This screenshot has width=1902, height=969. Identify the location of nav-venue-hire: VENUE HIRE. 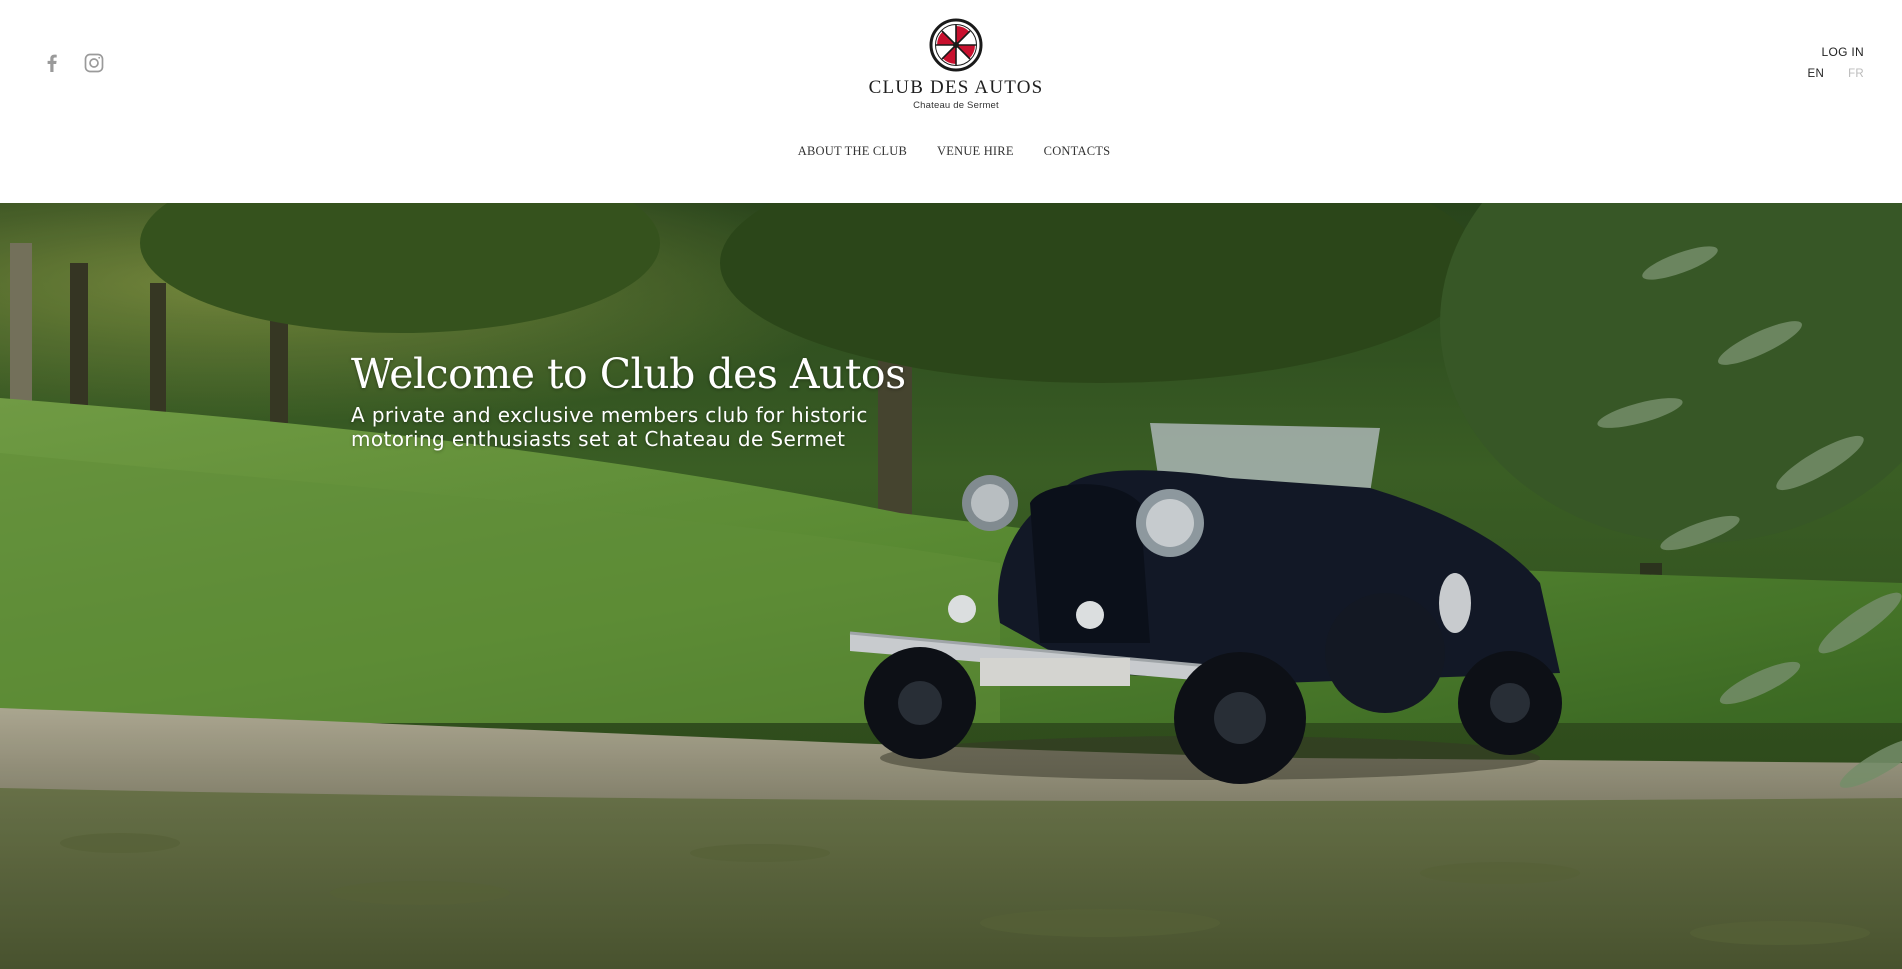
(975, 151).